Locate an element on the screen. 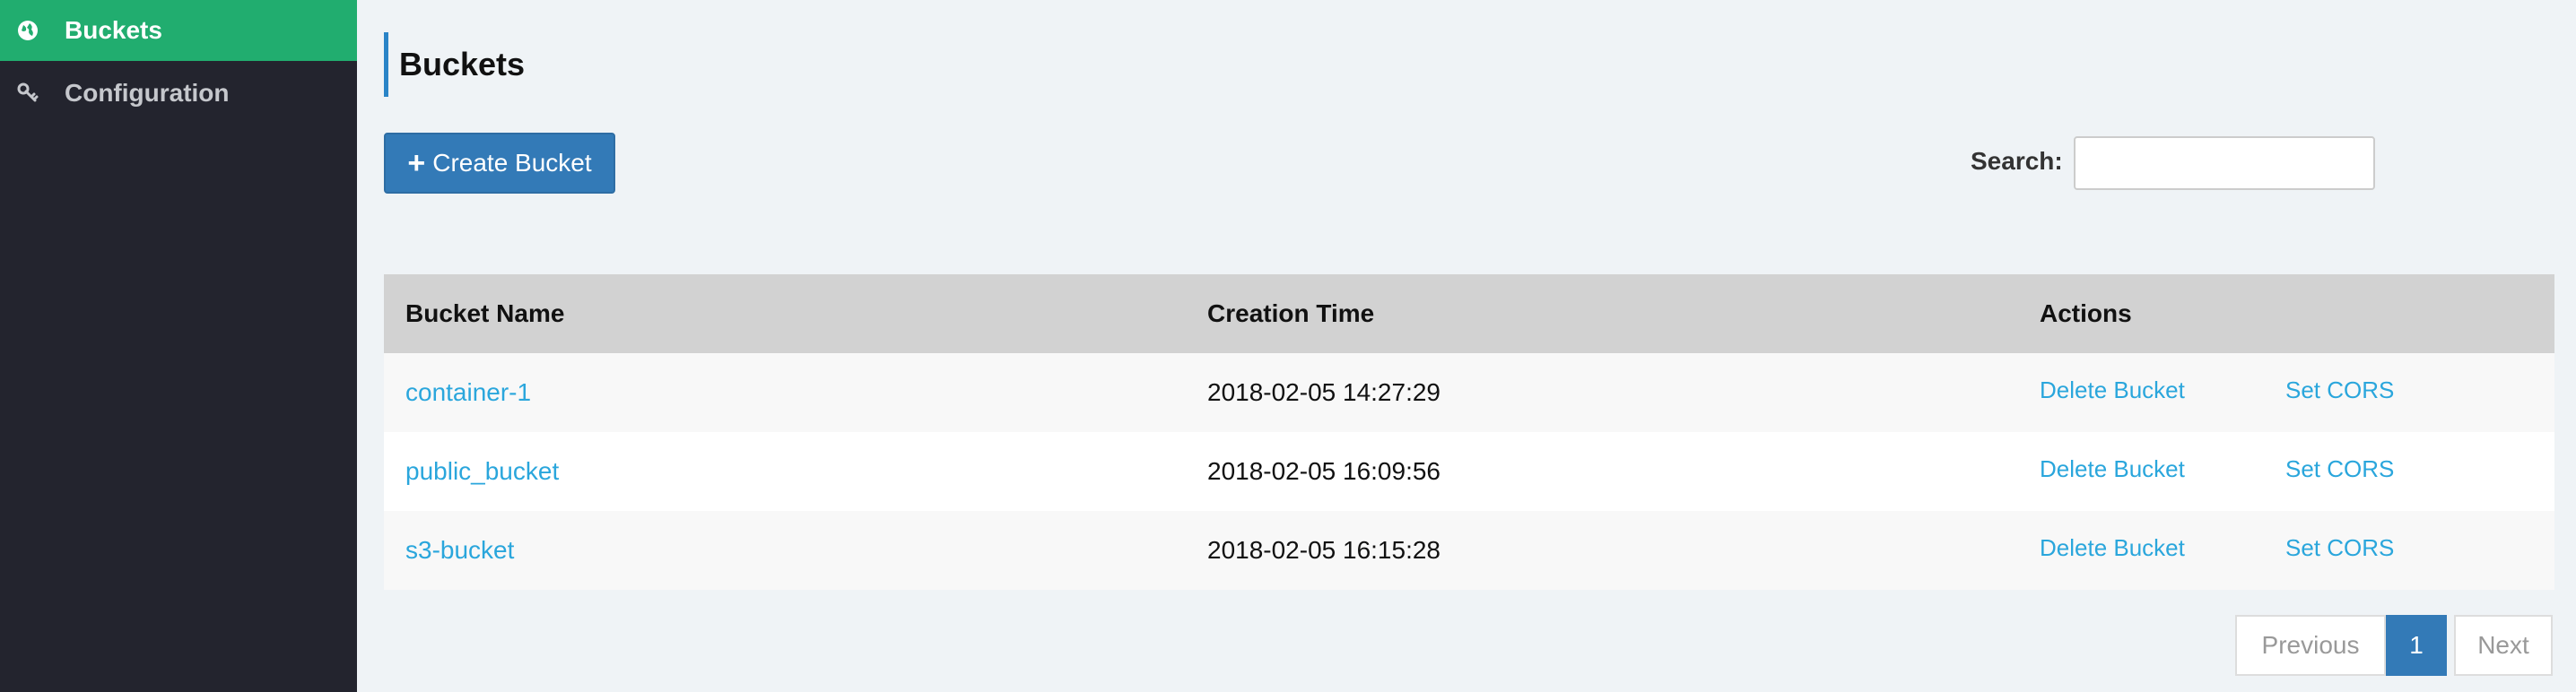  table-header: Bucket Name Creation Time Actions is located at coordinates (1469, 313).